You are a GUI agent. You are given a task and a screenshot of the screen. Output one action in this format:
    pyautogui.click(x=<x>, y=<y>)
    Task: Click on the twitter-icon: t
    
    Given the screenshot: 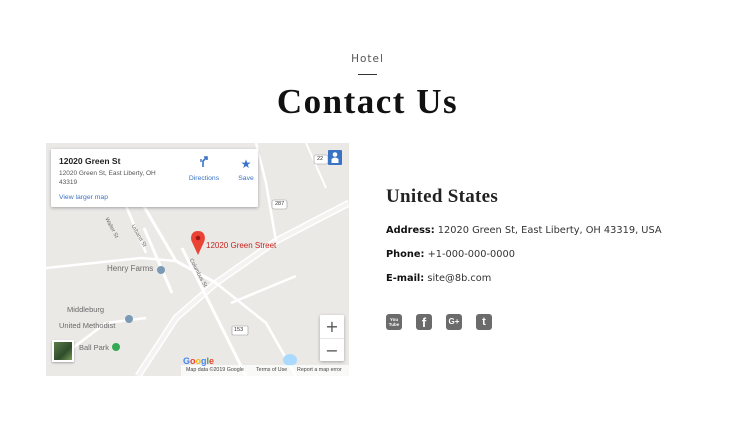 What is the action you would take?
    pyautogui.click(x=484, y=322)
    